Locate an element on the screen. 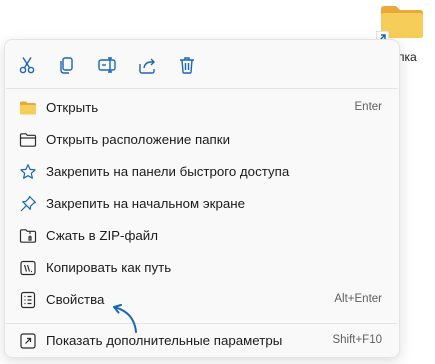 This screenshot has height=364, width=435. menu-item-open-location: Открыть расположение папки is located at coordinates (202, 140).